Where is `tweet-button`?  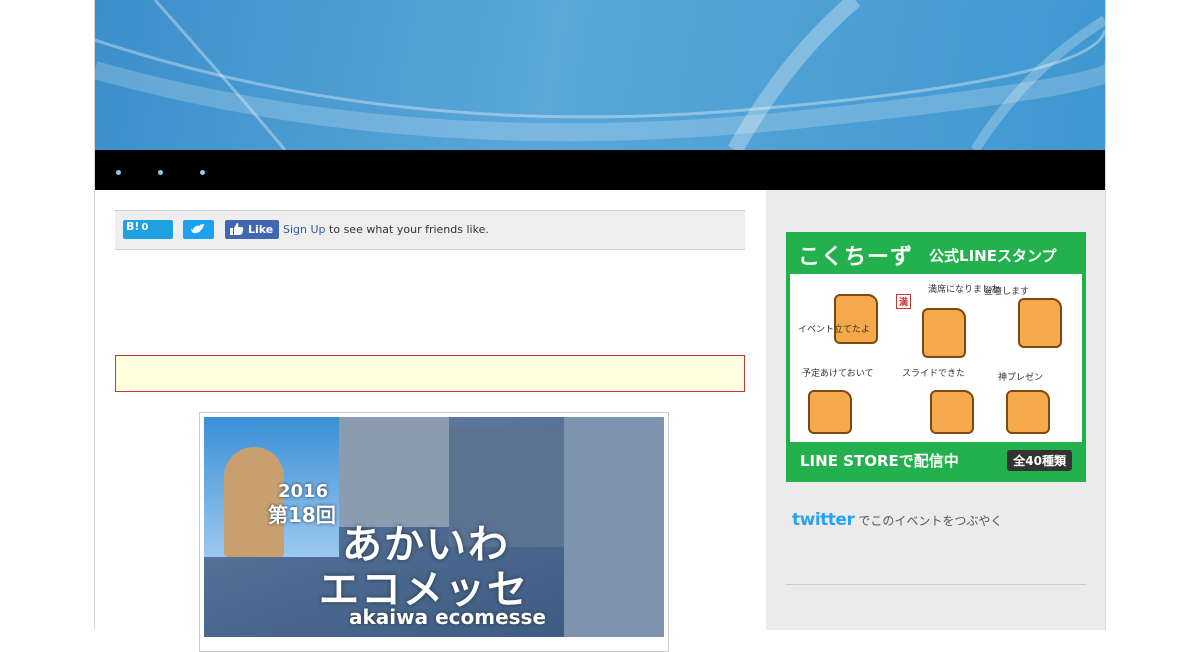
tweet-button is located at coordinates (198, 229).